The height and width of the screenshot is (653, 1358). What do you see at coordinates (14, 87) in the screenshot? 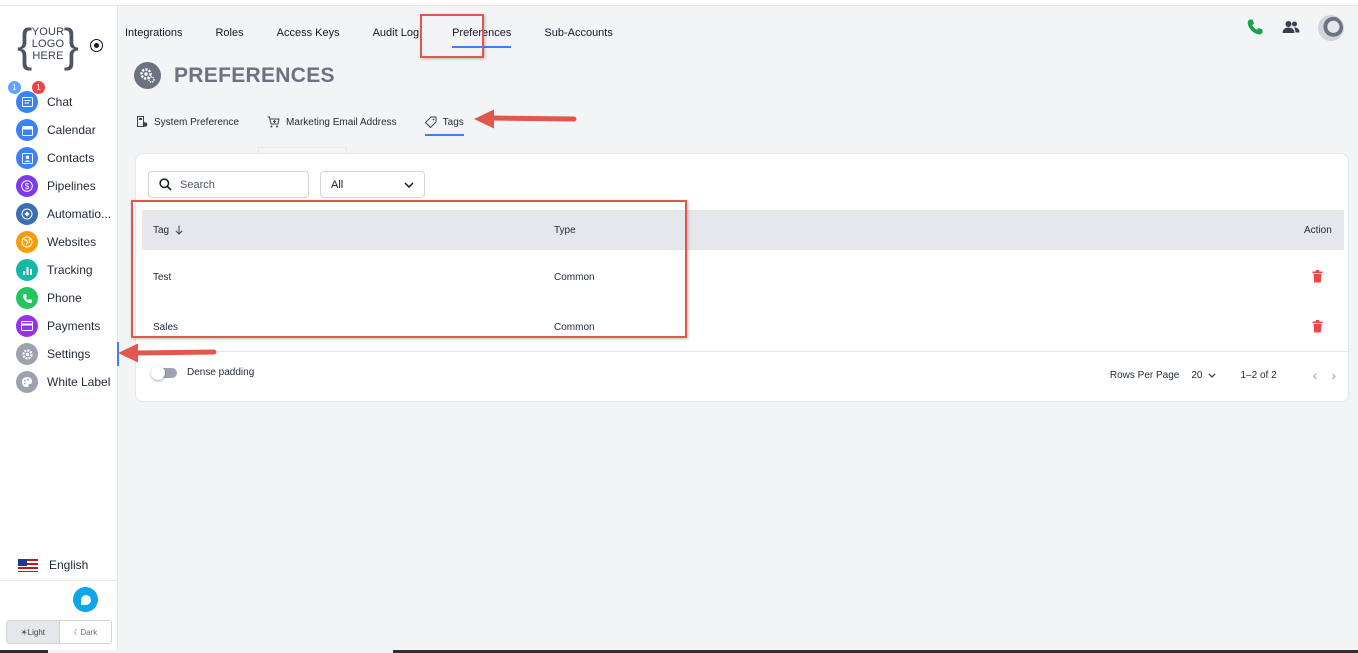
I see `chat-badge-blue: 1` at bounding box center [14, 87].